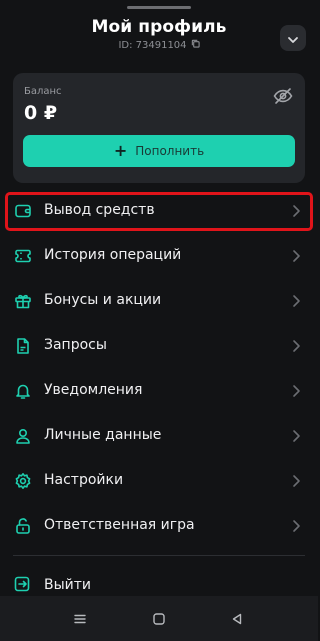  I want to click on chevron-down-icon, so click(293, 38).